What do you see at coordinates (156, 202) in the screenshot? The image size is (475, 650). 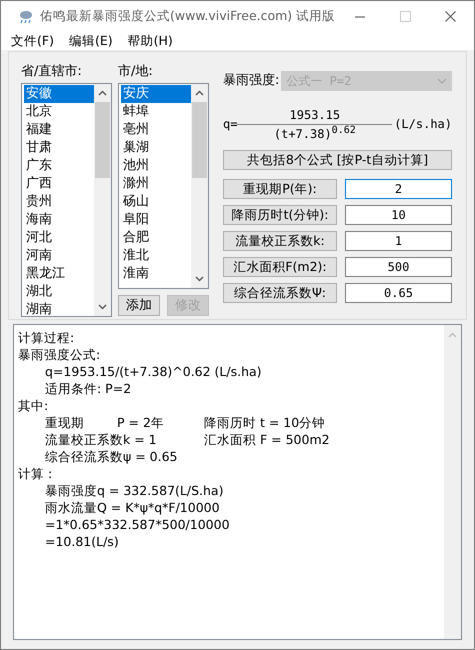 I see `list-item: 砀山` at bounding box center [156, 202].